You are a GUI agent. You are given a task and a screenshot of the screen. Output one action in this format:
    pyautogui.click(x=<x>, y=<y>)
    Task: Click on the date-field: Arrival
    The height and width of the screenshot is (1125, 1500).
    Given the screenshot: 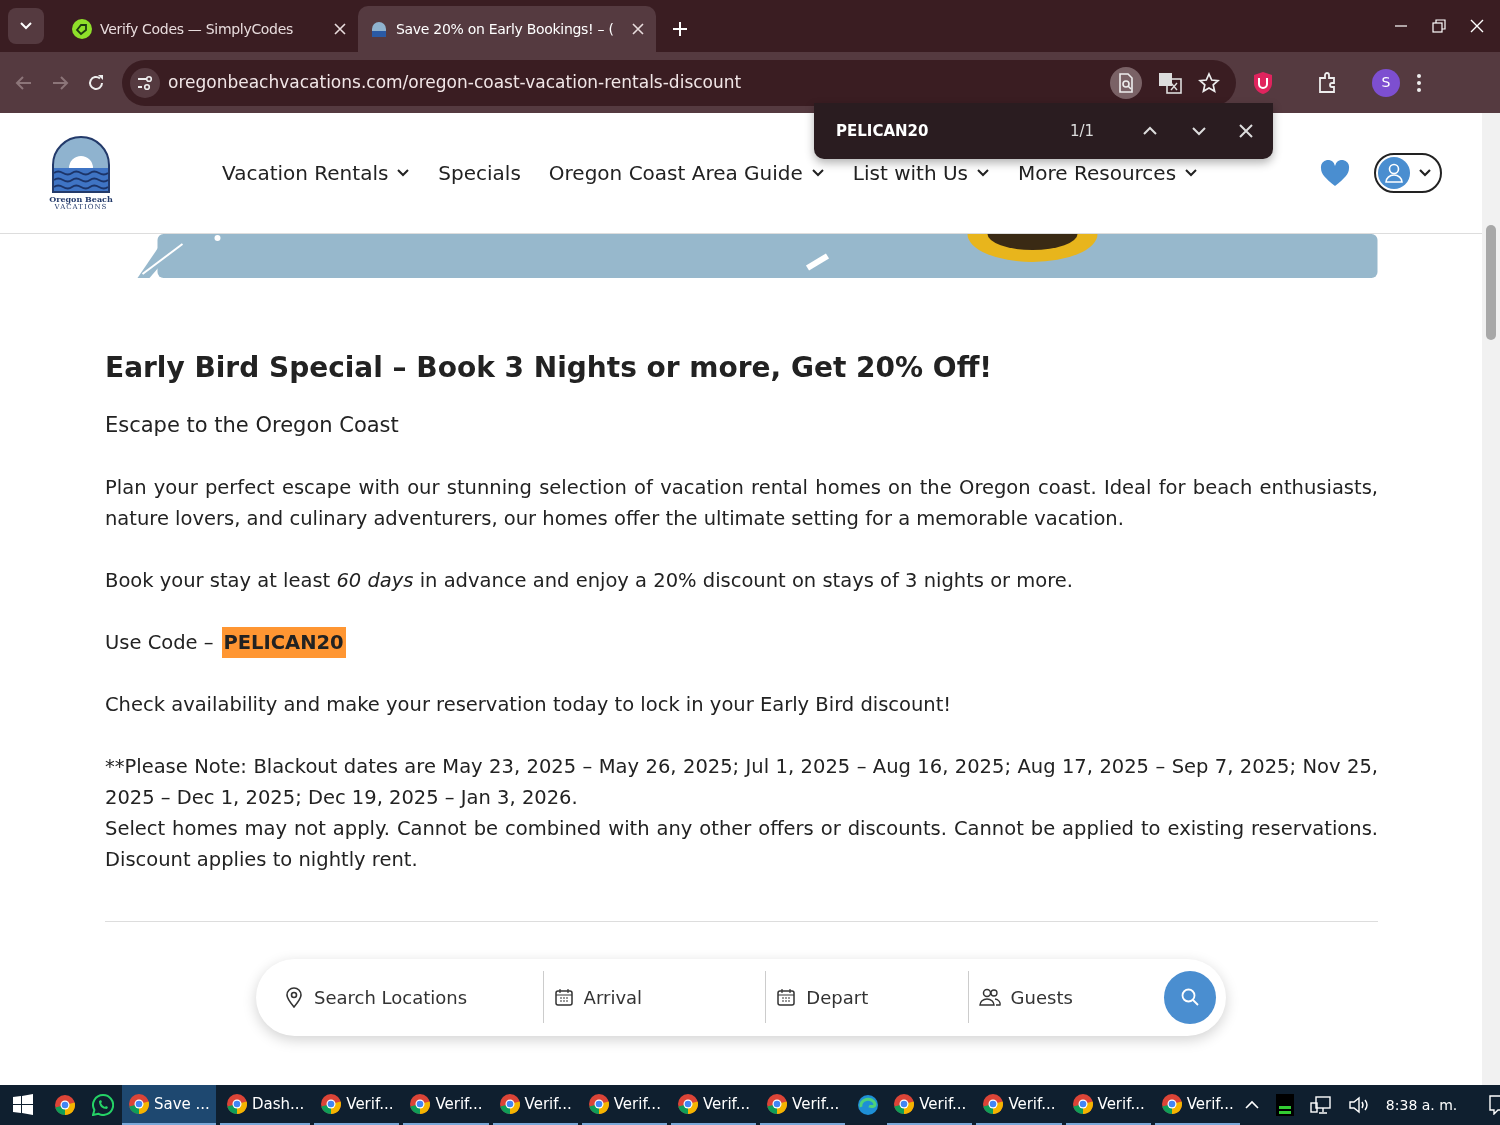 What is the action you would take?
    pyautogui.click(x=673, y=997)
    